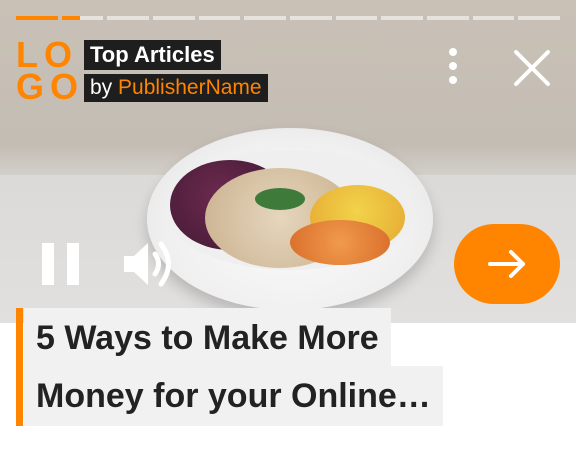  I want to click on close-button, so click(532, 68).